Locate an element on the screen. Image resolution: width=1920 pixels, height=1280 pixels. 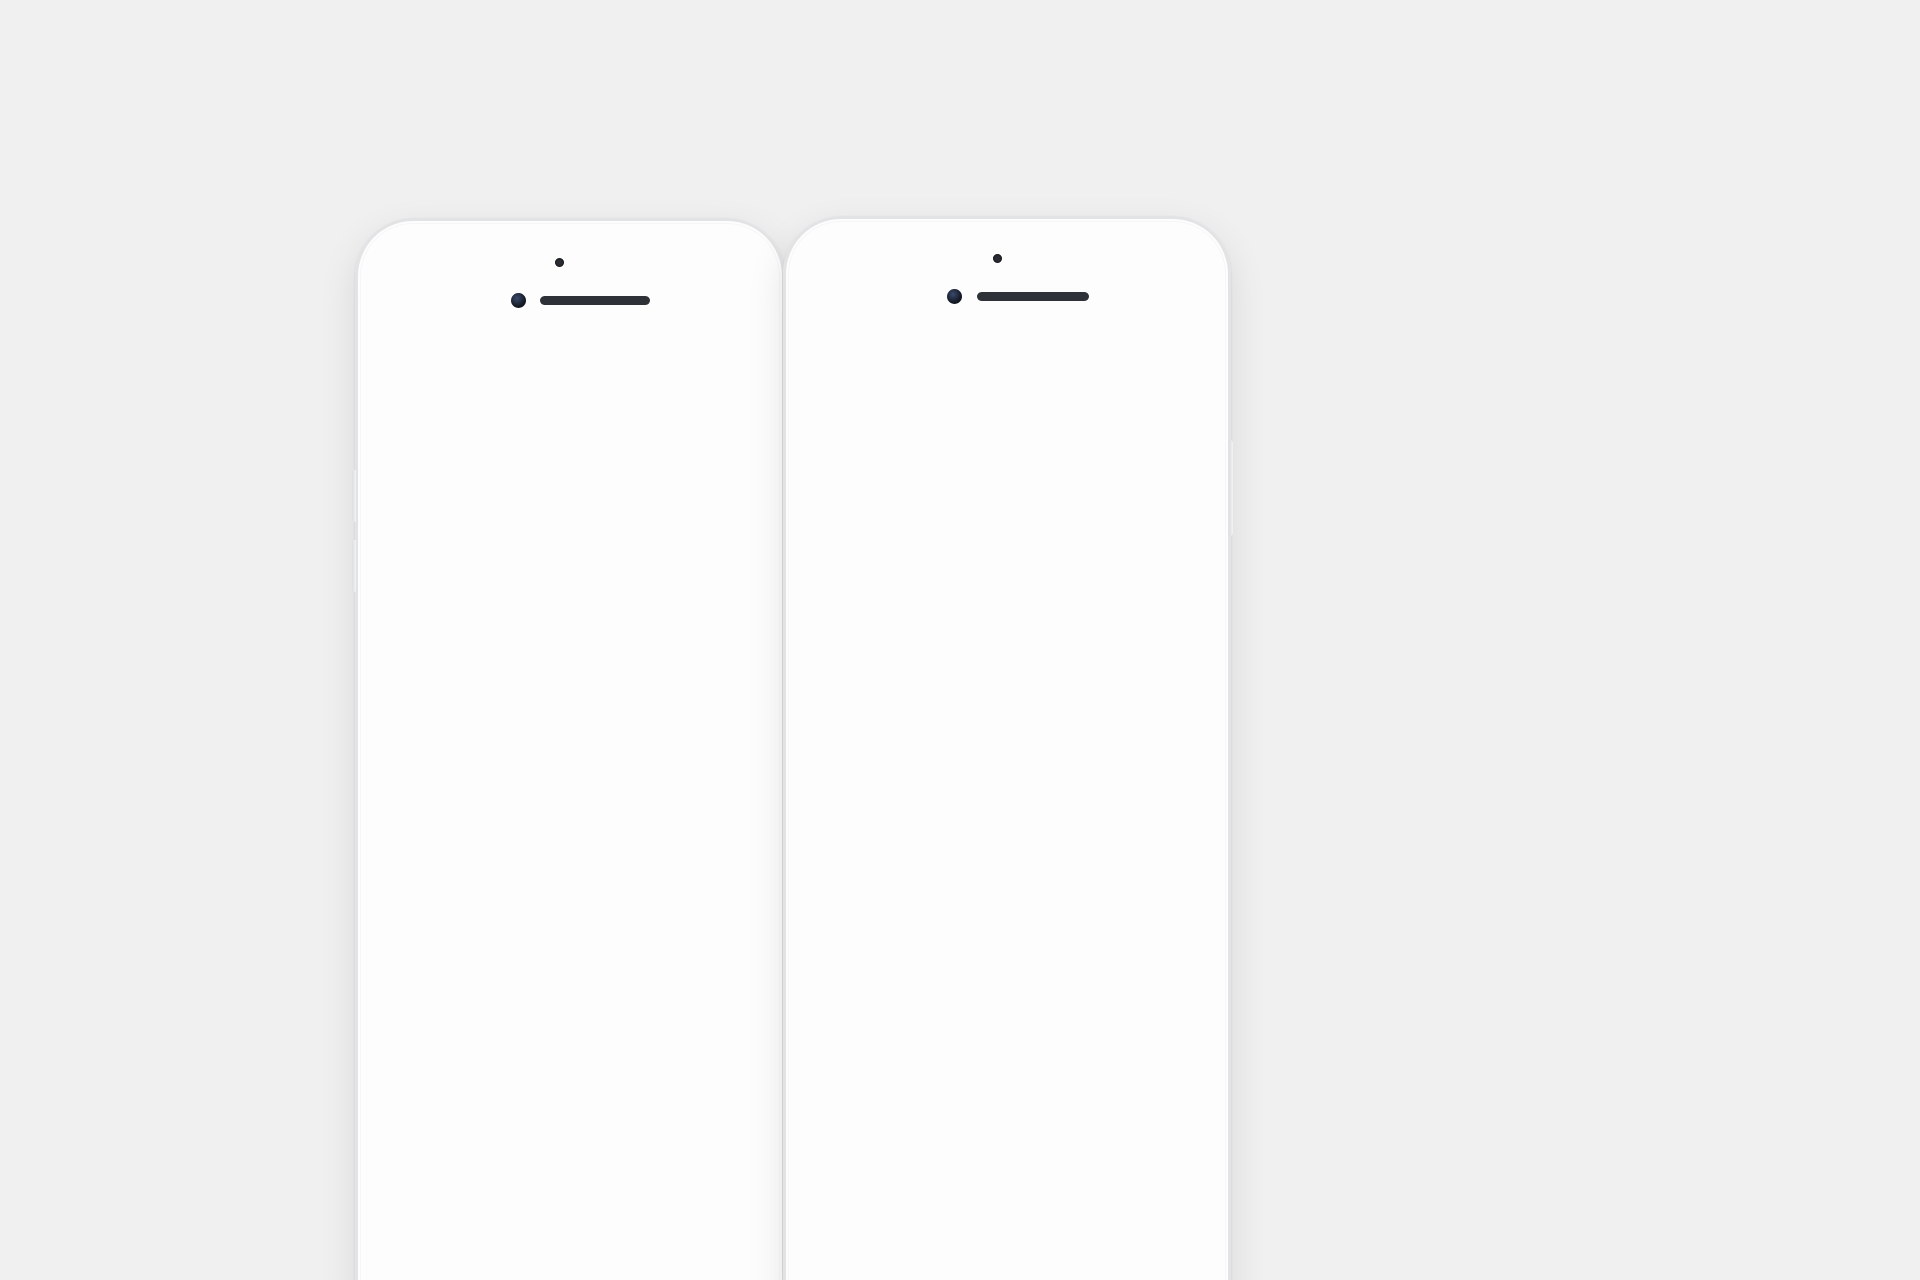
power-button is located at coordinates (1231, 488).